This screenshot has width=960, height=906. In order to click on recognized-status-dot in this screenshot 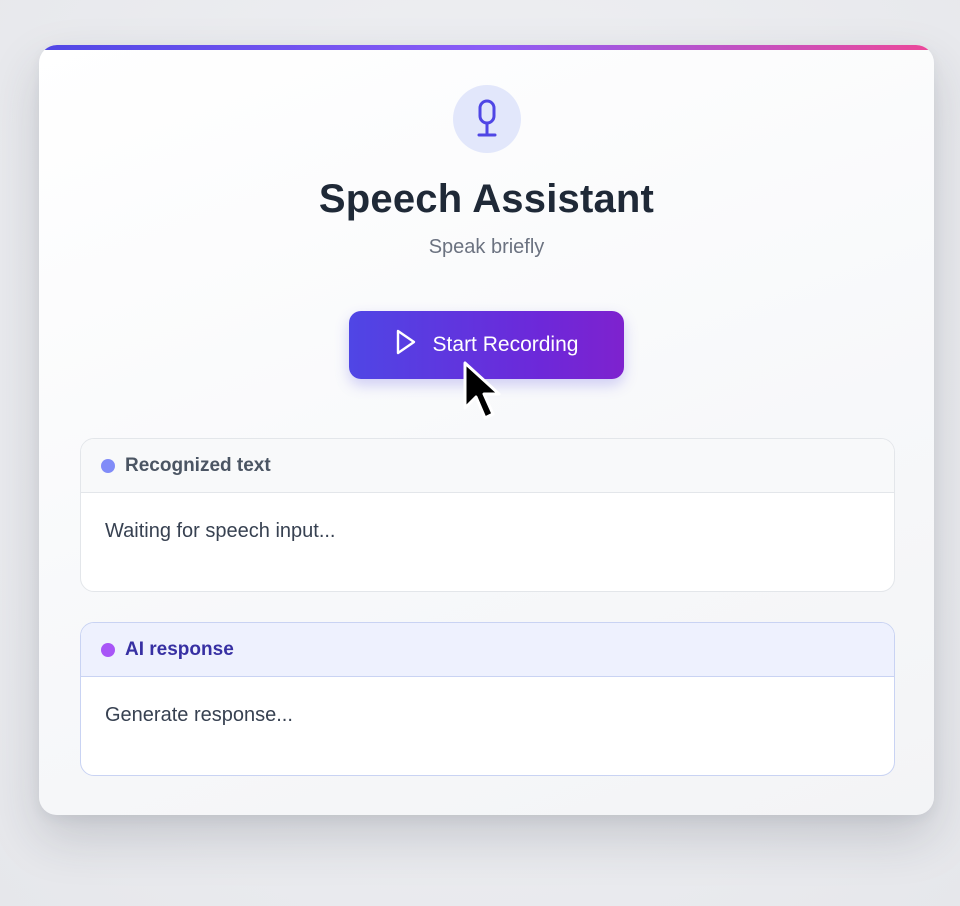, I will do `click(108, 465)`.